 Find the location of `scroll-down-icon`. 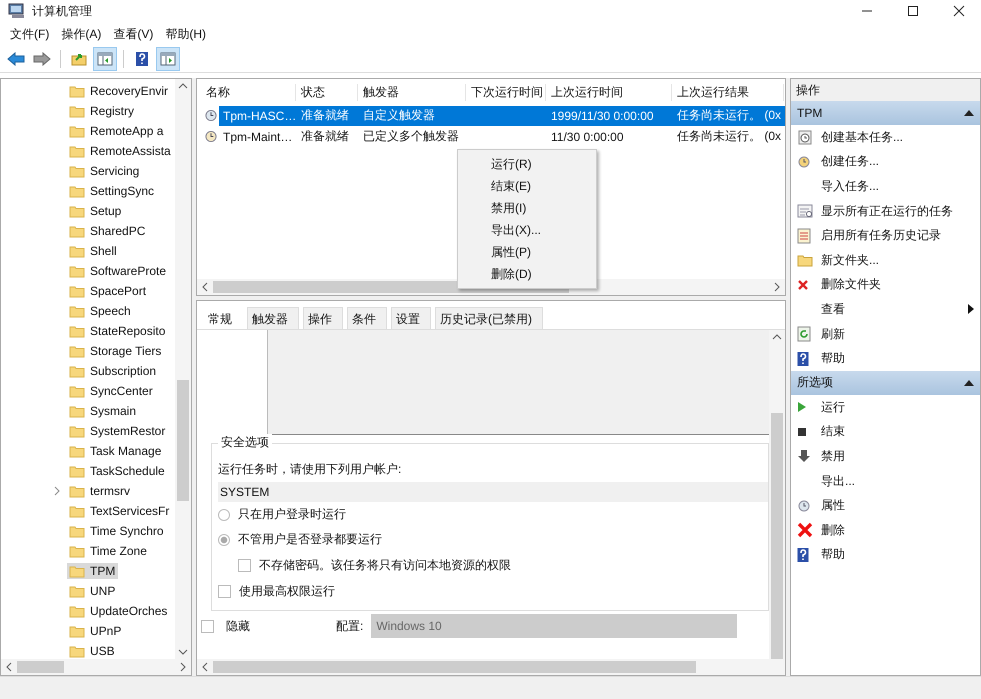

scroll-down-icon is located at coordinates (183, 652).